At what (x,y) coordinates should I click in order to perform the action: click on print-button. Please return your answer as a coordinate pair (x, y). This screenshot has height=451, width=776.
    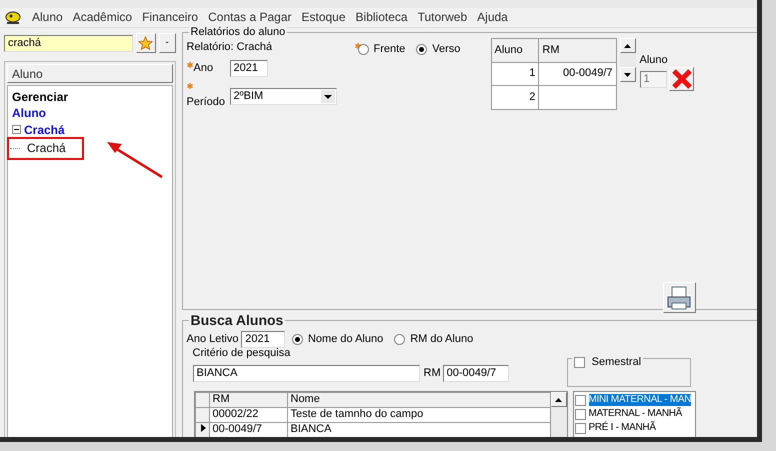
    Looking at the image, I should click on (679, 297).